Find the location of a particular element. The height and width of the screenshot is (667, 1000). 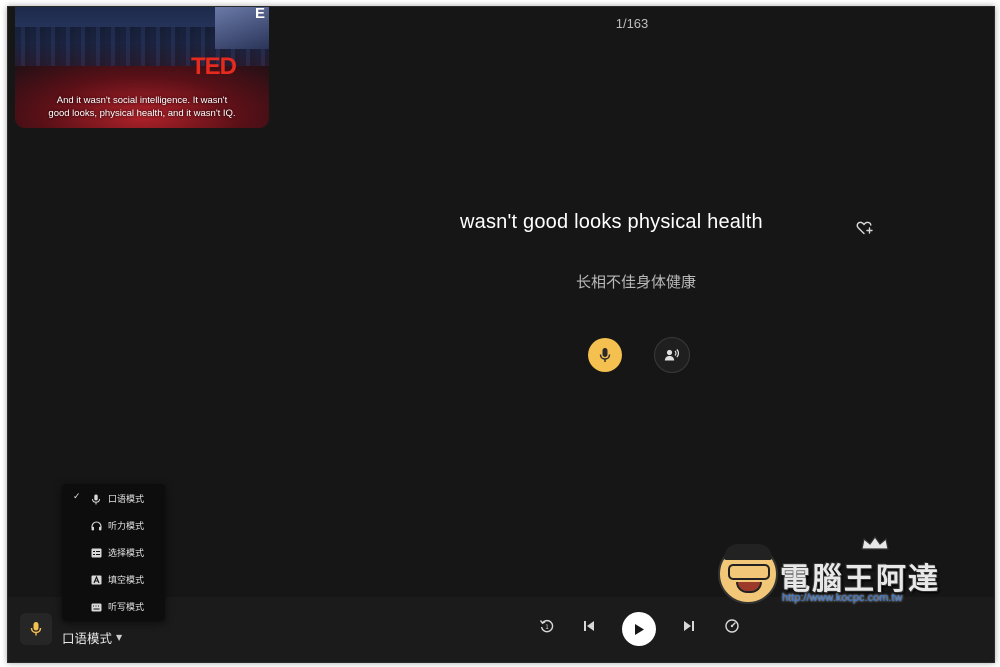

menu-item-label: 听写模式 is located at coordinates (126, 608).